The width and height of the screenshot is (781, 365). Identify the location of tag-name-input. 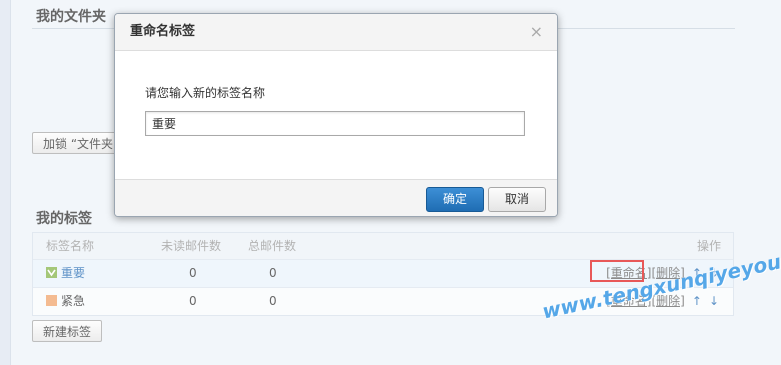
(335, 123).